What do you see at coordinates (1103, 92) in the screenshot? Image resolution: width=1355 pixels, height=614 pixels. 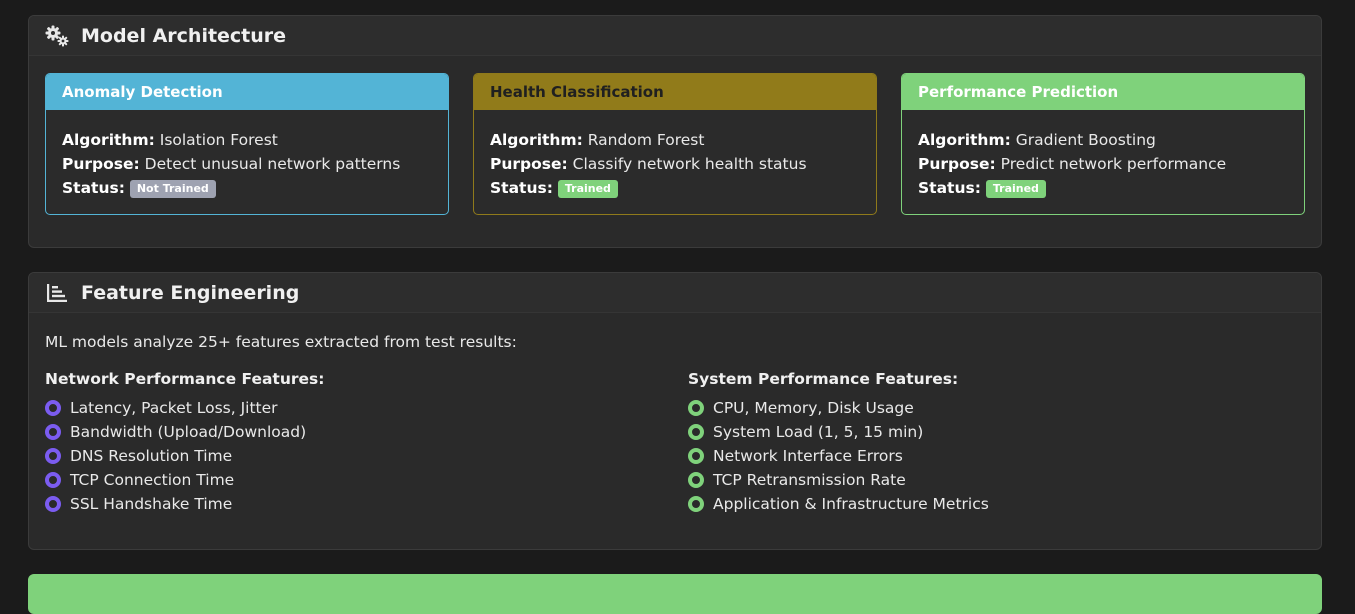 I see `model-name: Performance Prediction` at bounding box center [1103, 92].